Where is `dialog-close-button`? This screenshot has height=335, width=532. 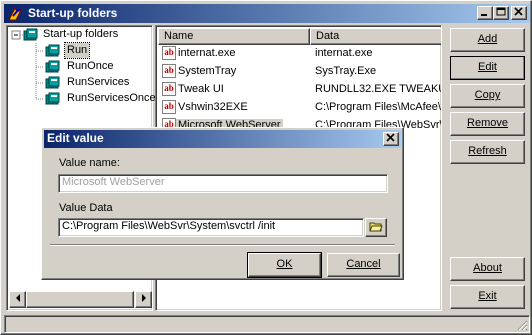 dialog-close-button is located at coordinates (391, 139).